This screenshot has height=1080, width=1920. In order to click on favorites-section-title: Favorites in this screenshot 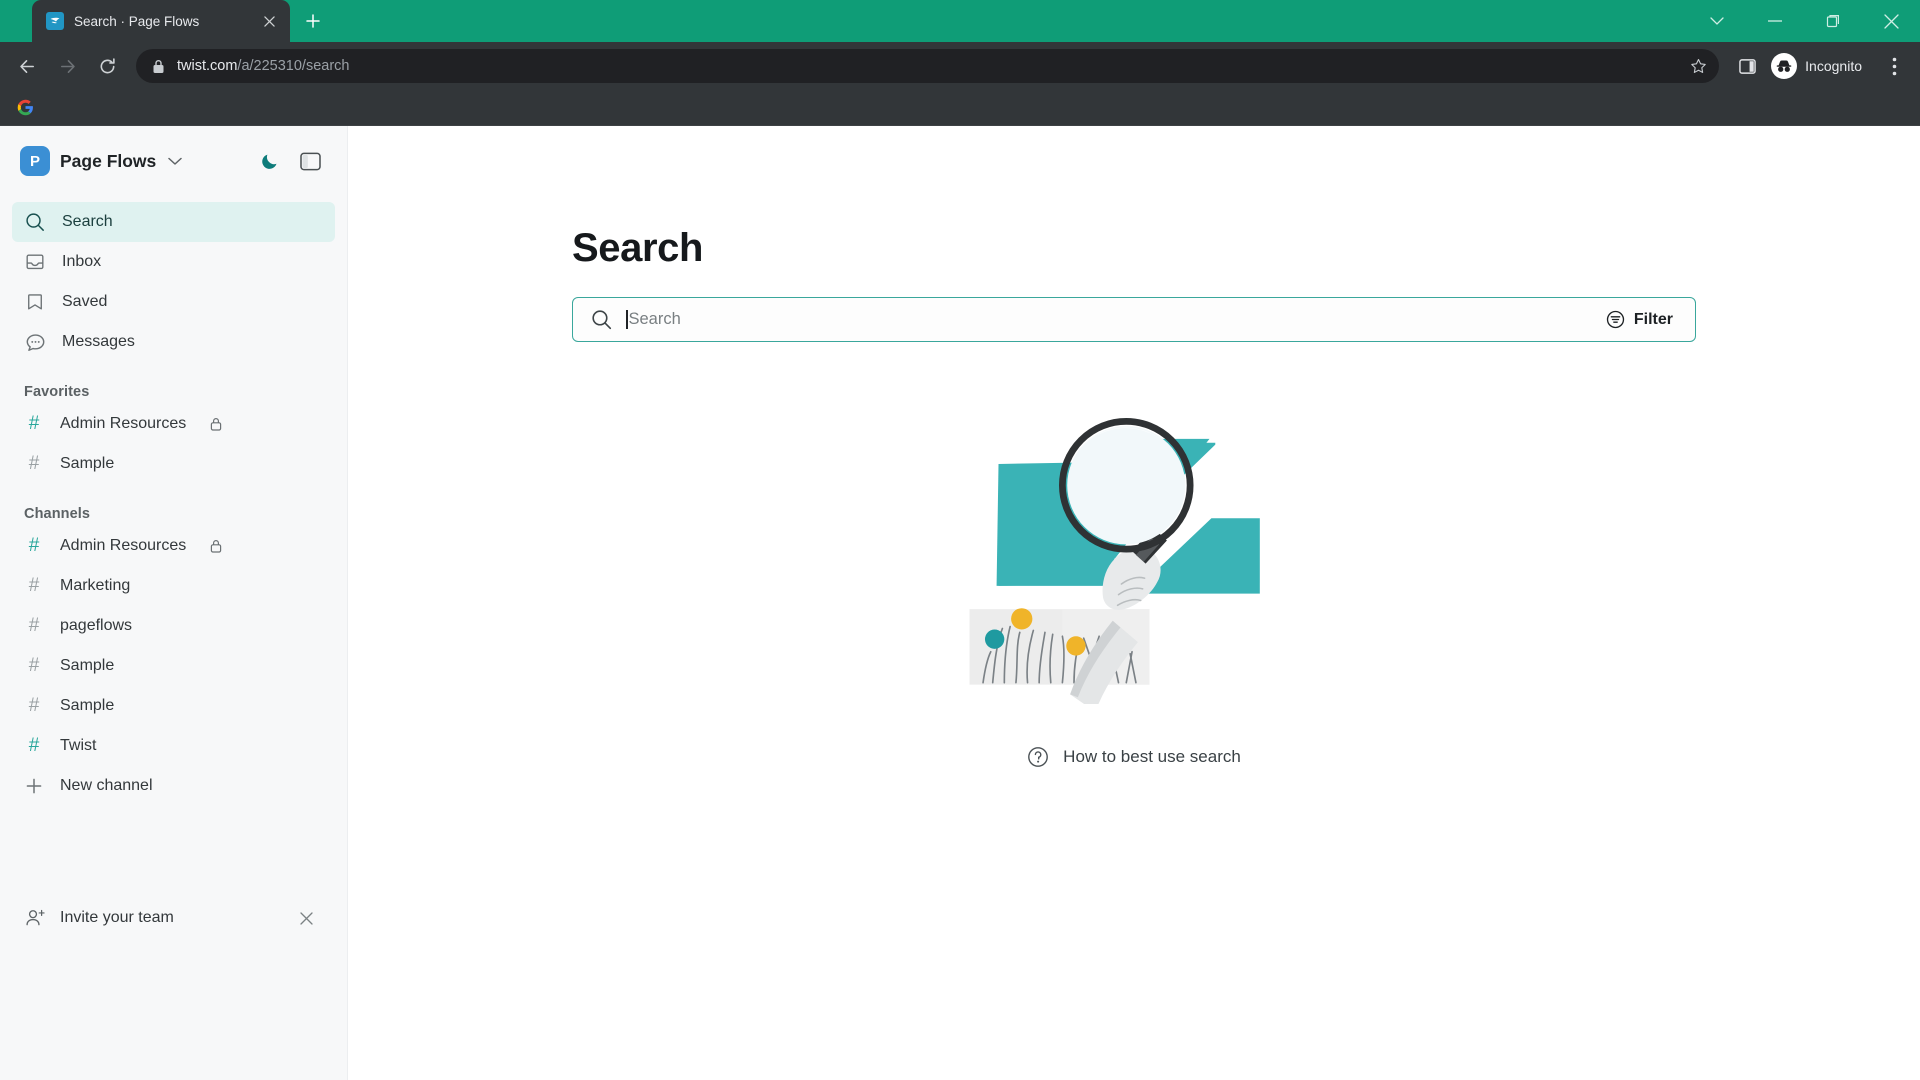, I will do `click(57, 392)`.